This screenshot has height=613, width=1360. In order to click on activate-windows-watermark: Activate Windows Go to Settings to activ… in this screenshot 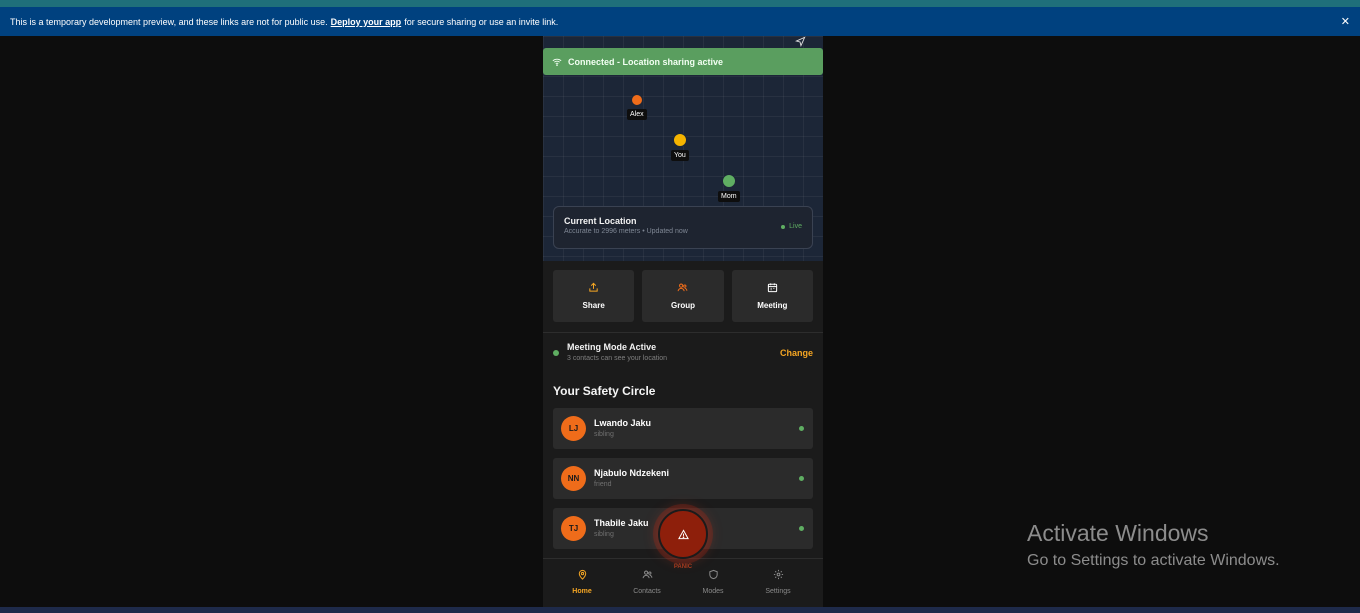, I will do `click(1153, 545)`.